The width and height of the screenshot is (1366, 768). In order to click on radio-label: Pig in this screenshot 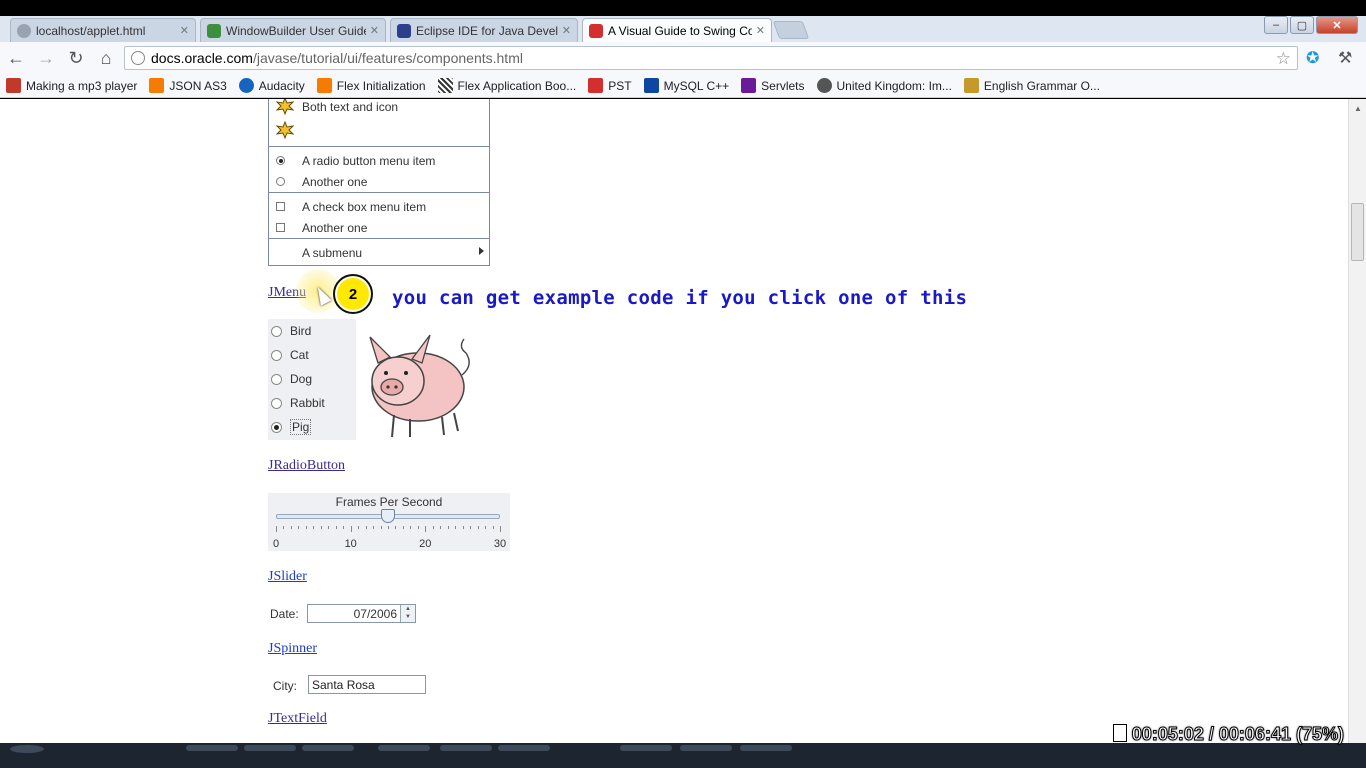, I will do `click(301, 427)`.